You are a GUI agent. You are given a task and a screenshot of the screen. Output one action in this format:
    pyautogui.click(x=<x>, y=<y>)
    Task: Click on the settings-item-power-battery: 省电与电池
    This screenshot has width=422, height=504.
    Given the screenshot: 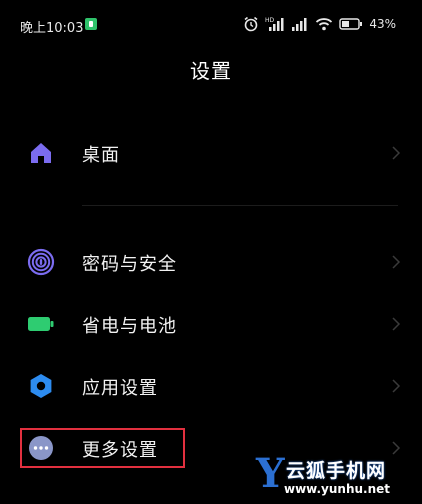 What is the action you would take?
    pyautogui.click(x=211, y=324)
    